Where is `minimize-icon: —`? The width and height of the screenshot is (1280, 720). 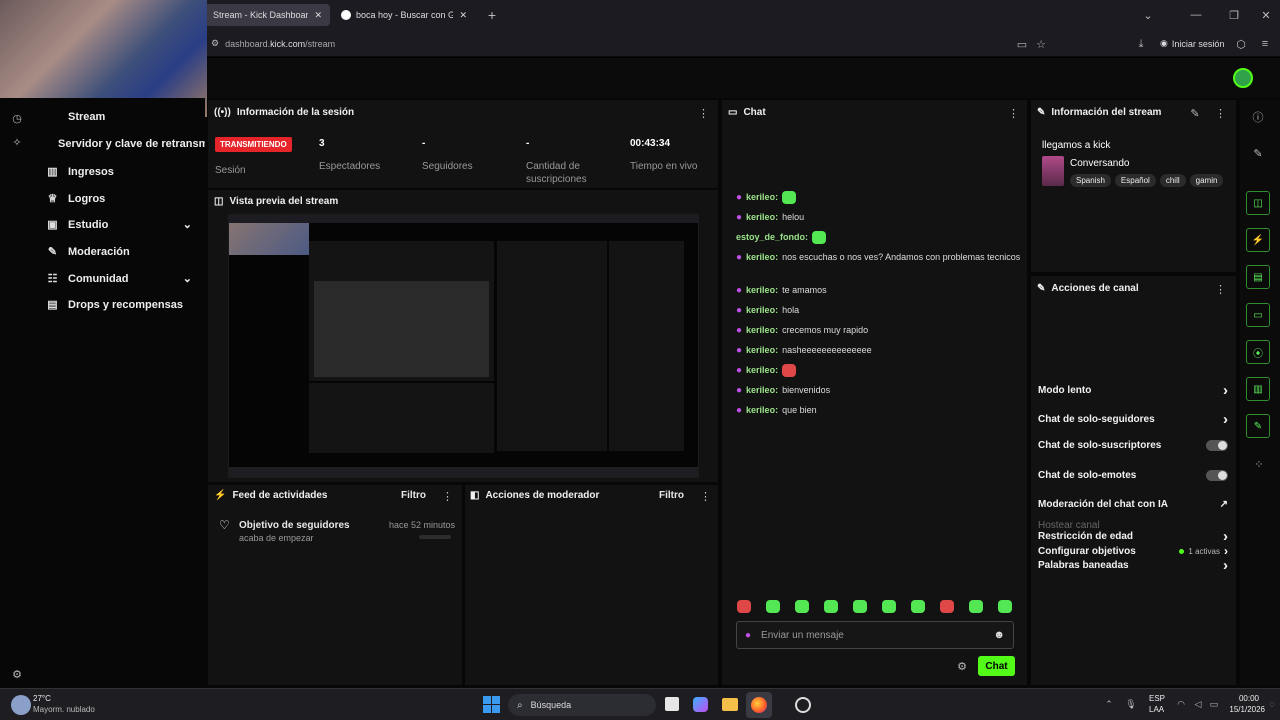
minimize-icon: — is located at coordinates (1196, 15).